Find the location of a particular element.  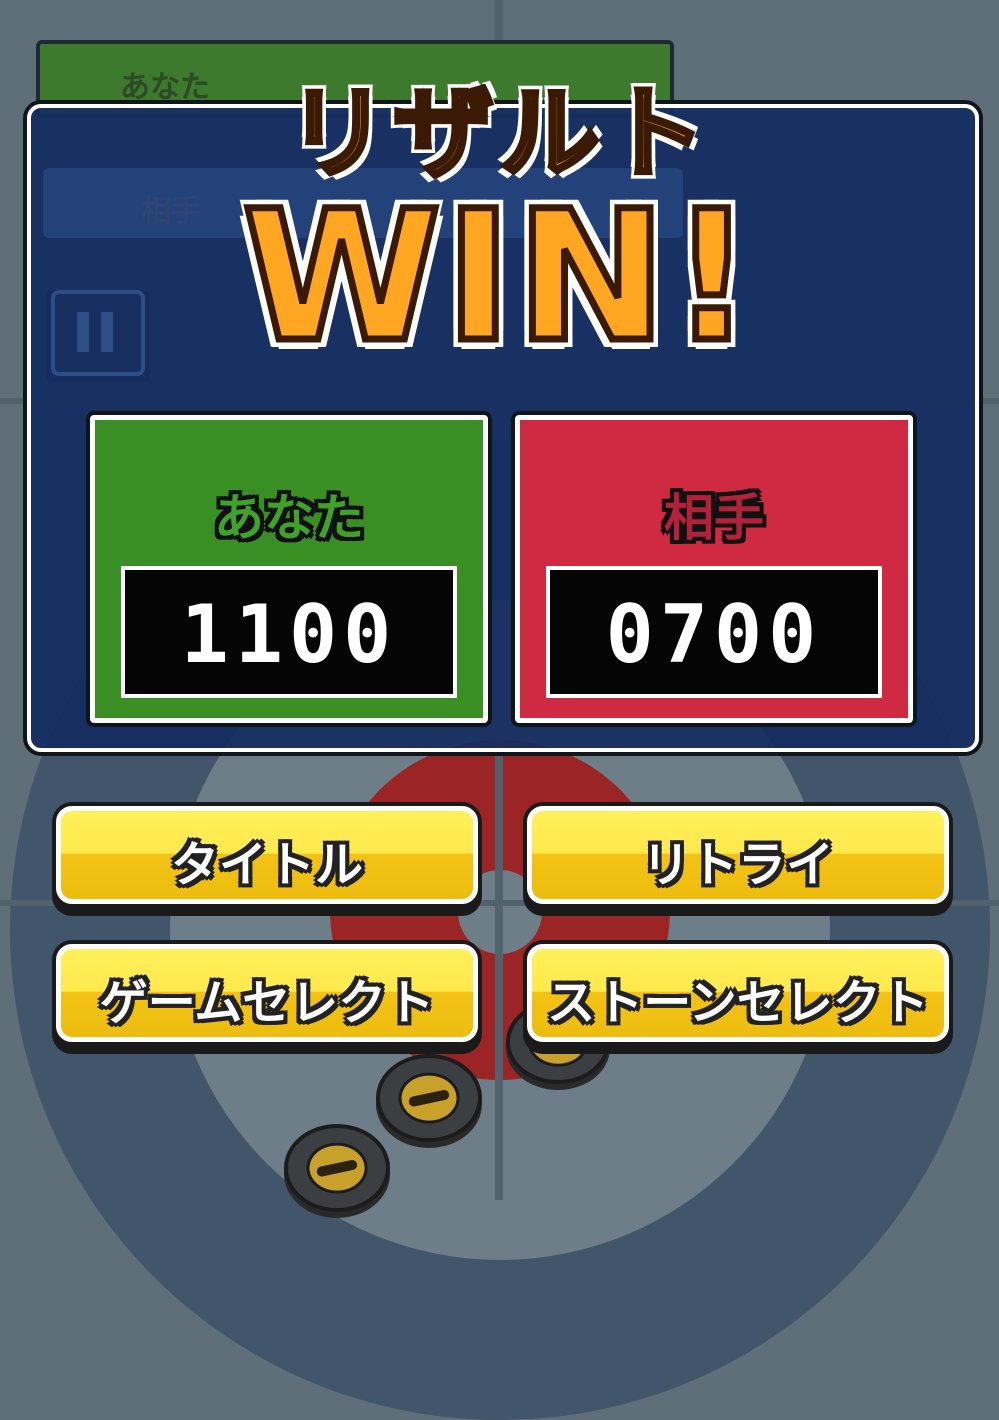

ice-center-line-overlay is located at coordinates (499, 970).